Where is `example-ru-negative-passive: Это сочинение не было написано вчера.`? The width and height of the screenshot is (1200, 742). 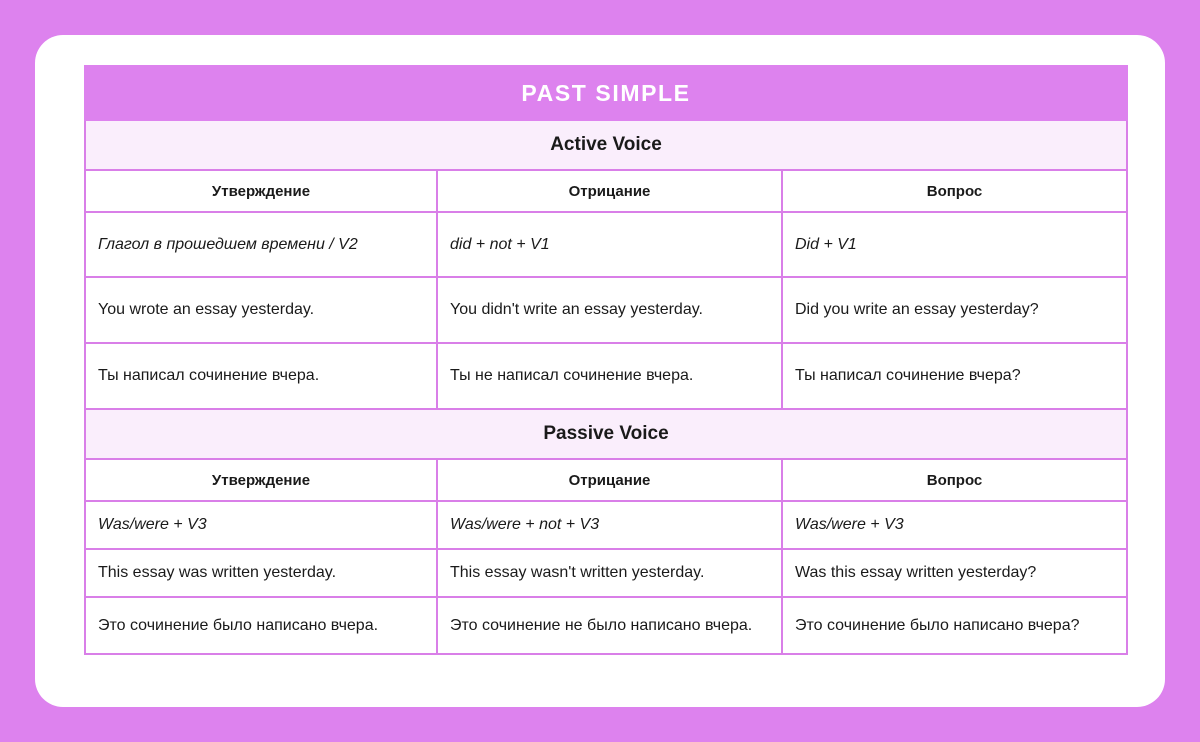 example-ru-negative-passive: Это сочинение не было написано вчера. is located at coordinates (609, 625).